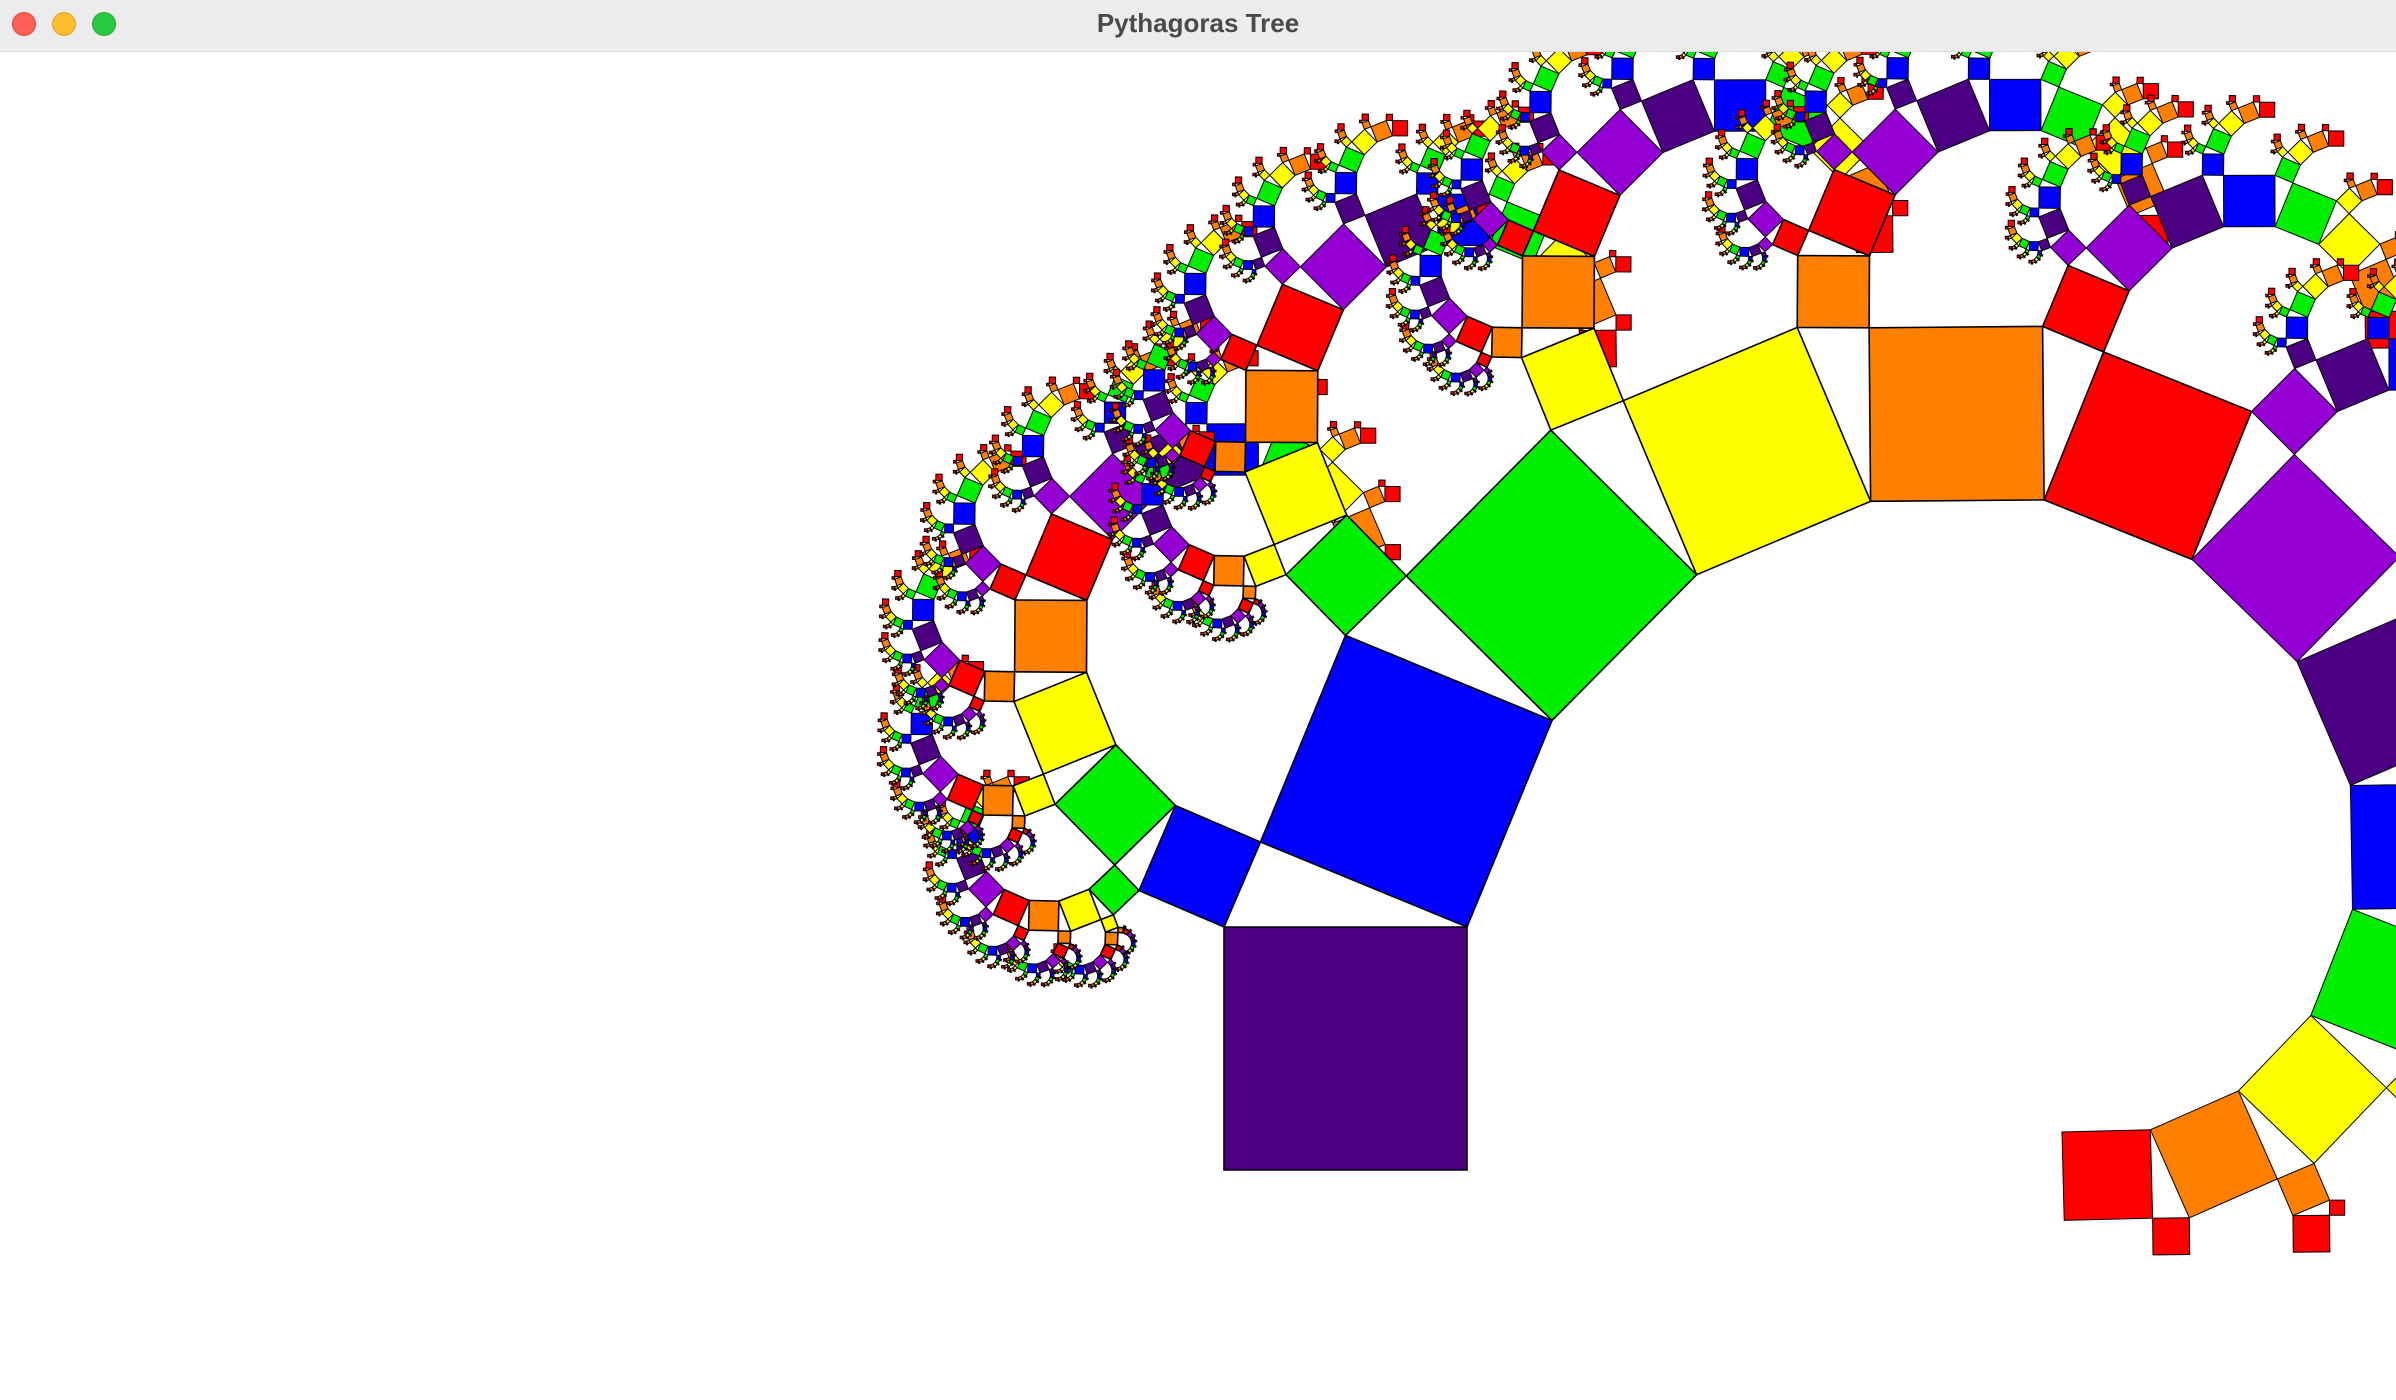 This screenshot has width=2396, height=1400. Describe the element at coordinates (1198, 26) in the screenshot. I see `title-bar: Pythagoras Tree` at that location.